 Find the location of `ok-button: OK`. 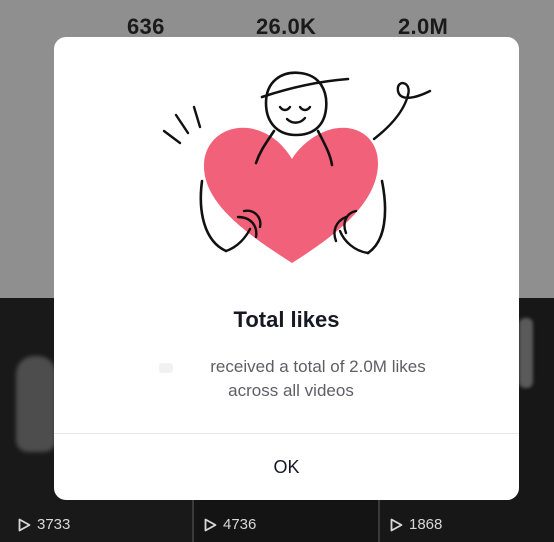

ok-button: OK is located at coordinates (286, 467).